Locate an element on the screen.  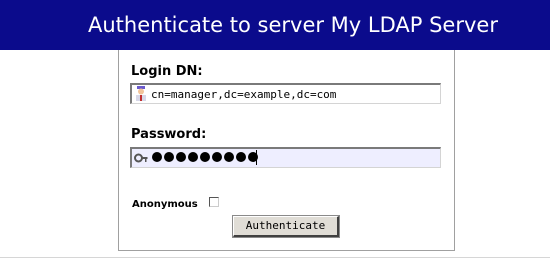
key-icon is located at coordinates (141, 158).